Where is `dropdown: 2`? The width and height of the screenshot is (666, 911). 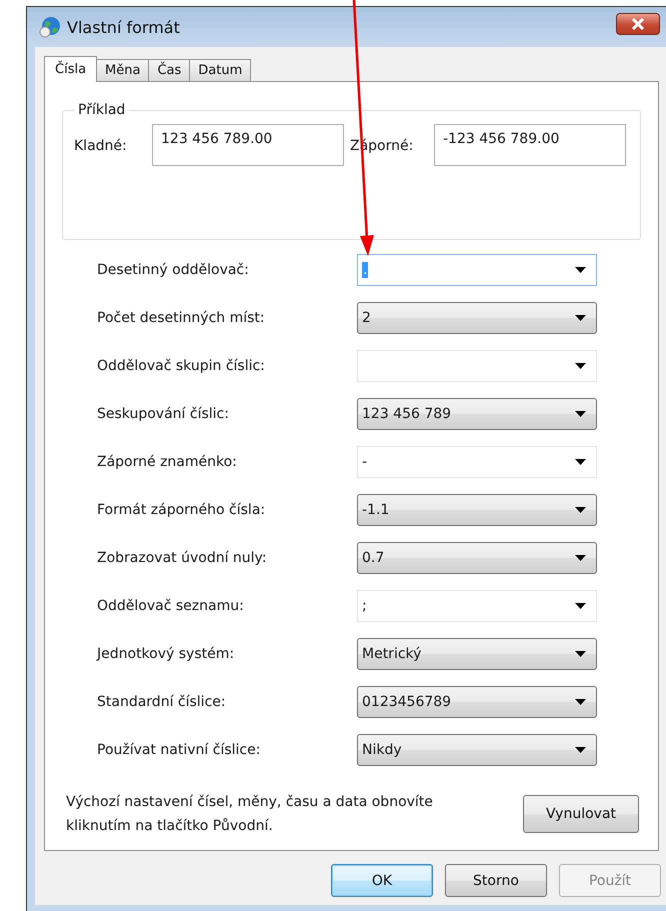
dropdown: 2 is located at coordinates (477, 318).